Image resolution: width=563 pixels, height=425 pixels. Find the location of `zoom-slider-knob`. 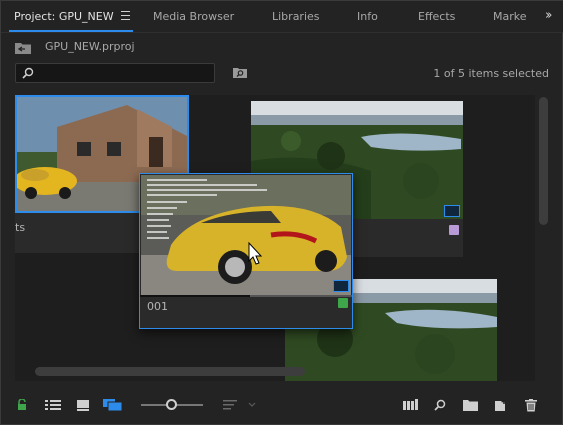

zoom-slider-knob is located at coordinates (171, 404).